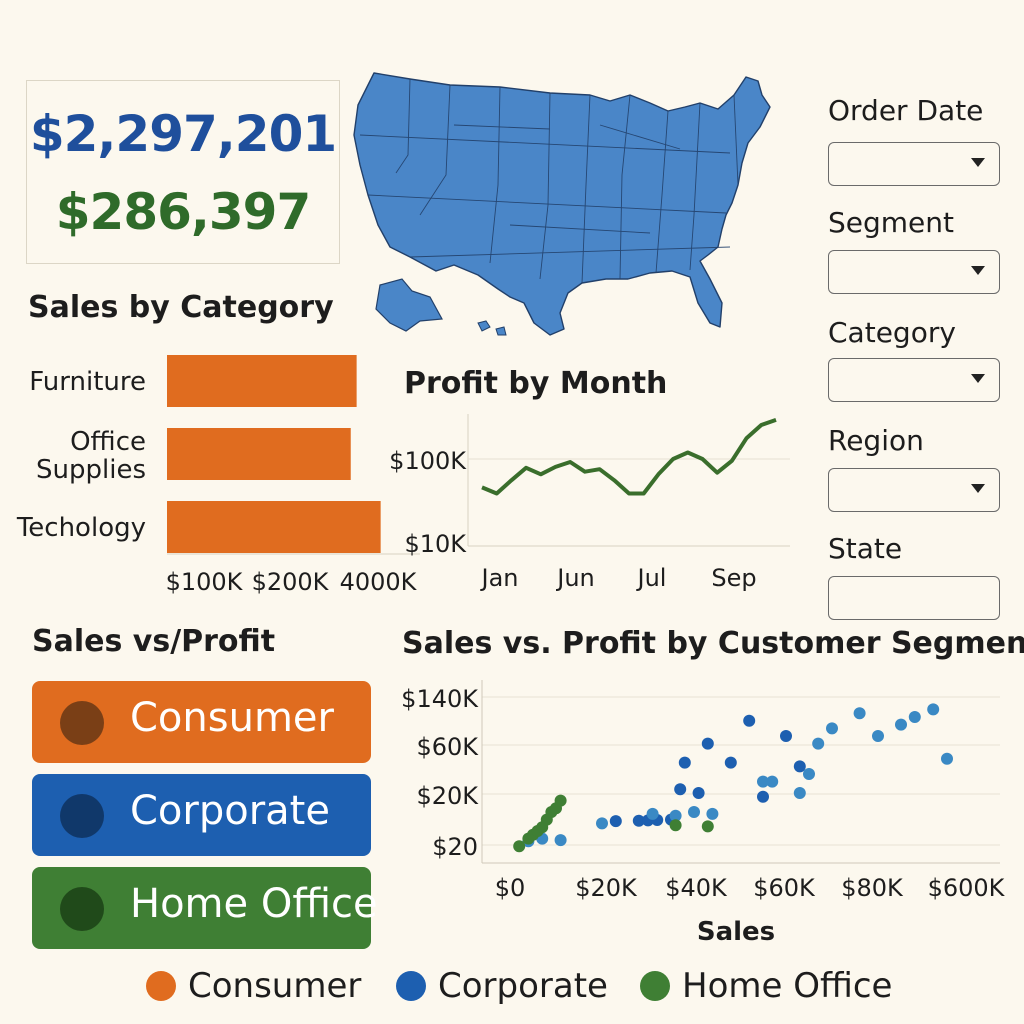 The width and height of the screenshot is (1024, 1024). I want to click on bar-category-label: Supplies, so click(91, 470).